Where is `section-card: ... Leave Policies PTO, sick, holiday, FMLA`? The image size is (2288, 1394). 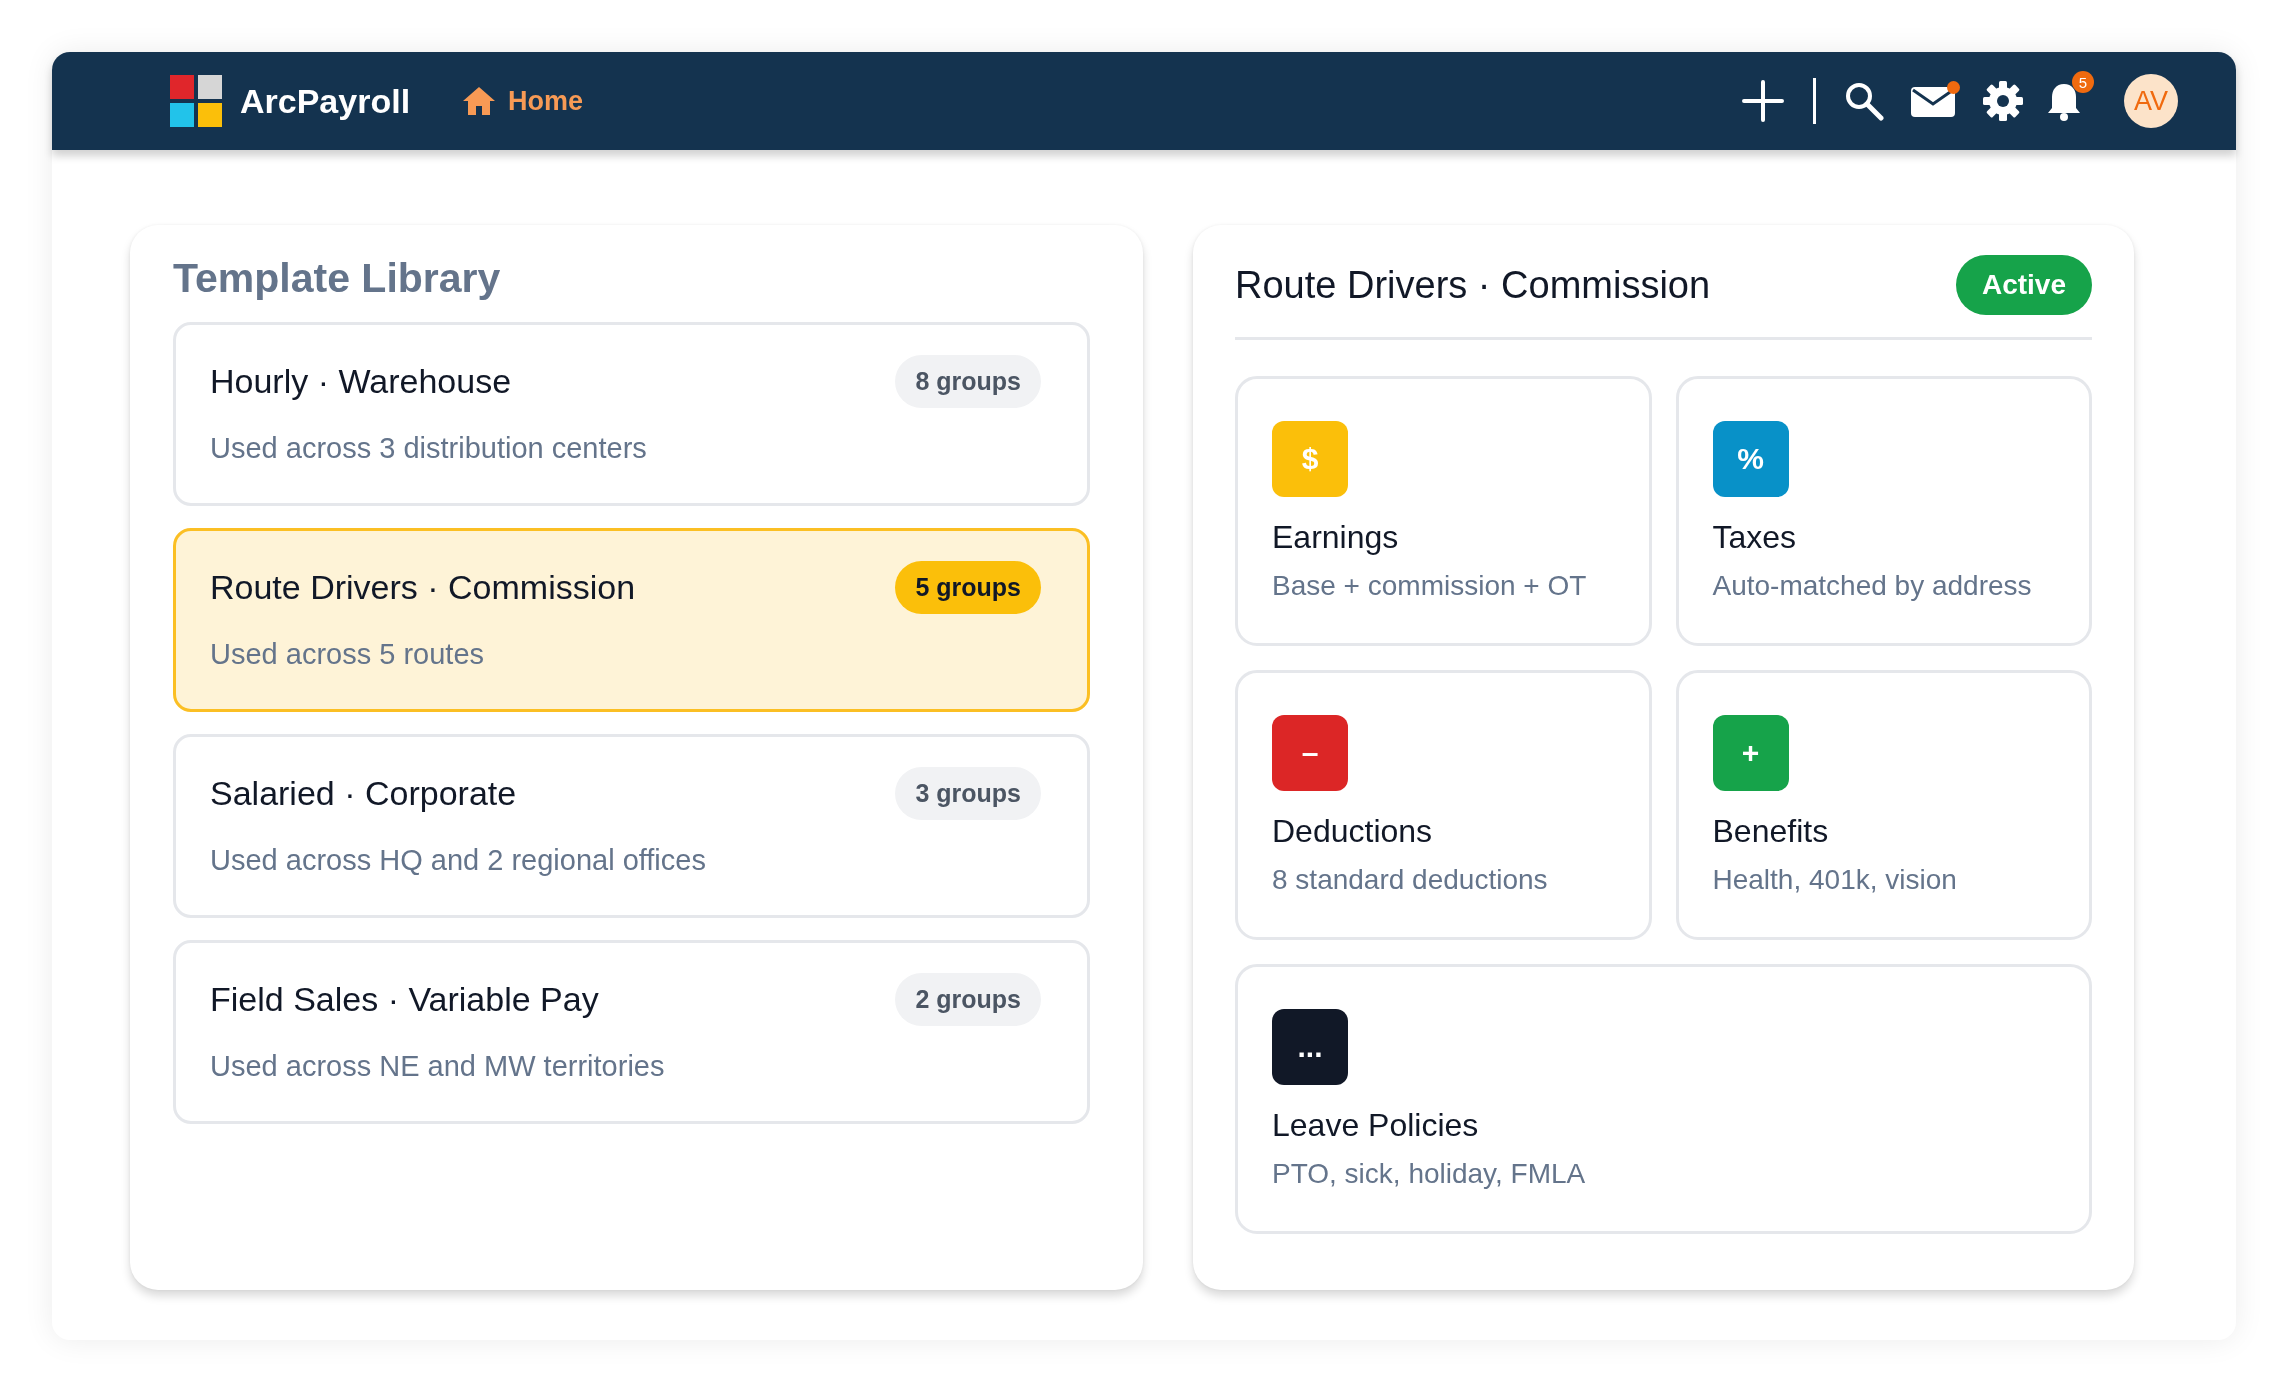
section-card: ... Leave Policies PTO, sick, holiday, FMLA is located at coordinates (1663, 1099).